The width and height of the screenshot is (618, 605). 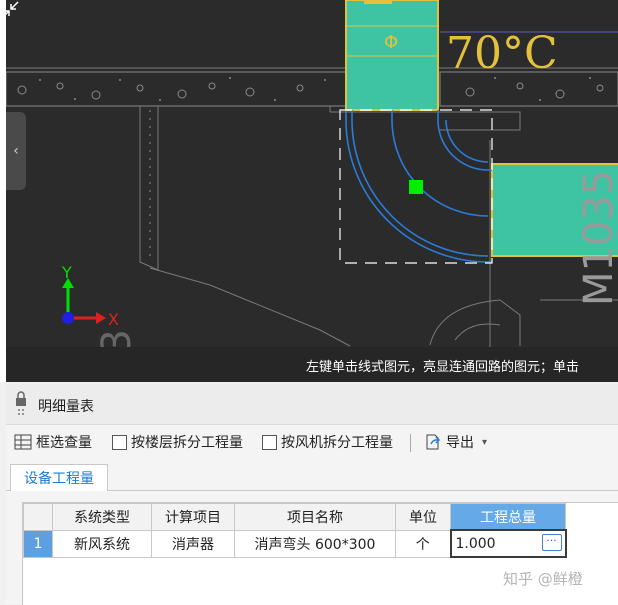 What do you see at coordinates (443, 367) in the screenshot?
I see `command-hint-text: 左键单击线式图元，亮显连通回路的图元；单击` at bounding box center [443, 367].